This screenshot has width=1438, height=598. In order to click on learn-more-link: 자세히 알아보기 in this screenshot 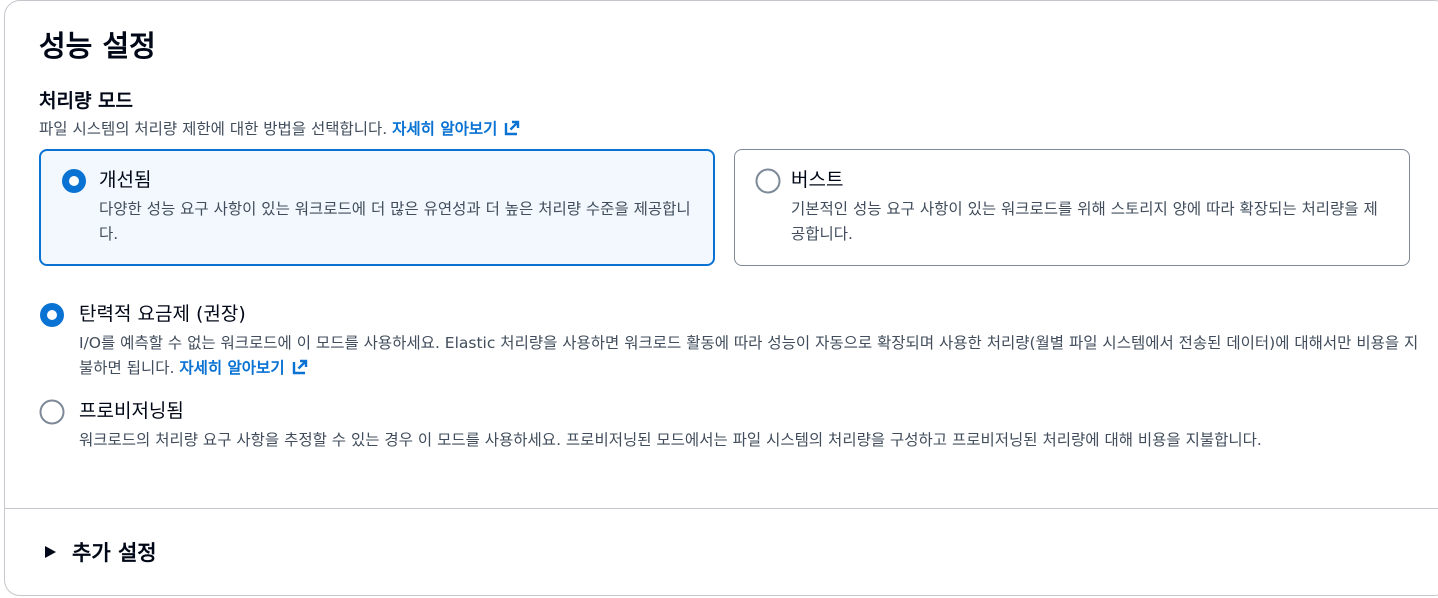, I will do `click(456, 129)`.